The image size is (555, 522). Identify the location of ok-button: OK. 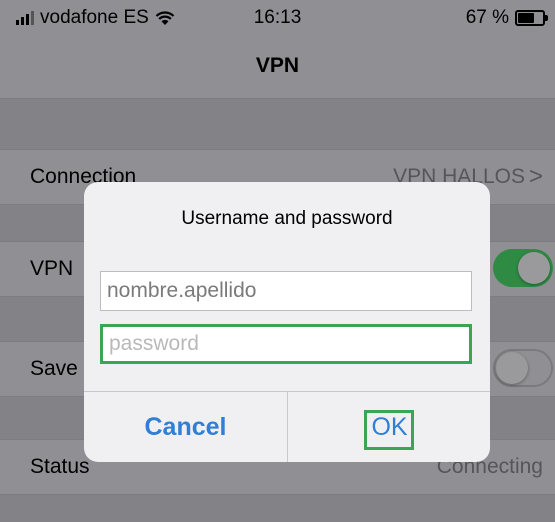
(389, 427).